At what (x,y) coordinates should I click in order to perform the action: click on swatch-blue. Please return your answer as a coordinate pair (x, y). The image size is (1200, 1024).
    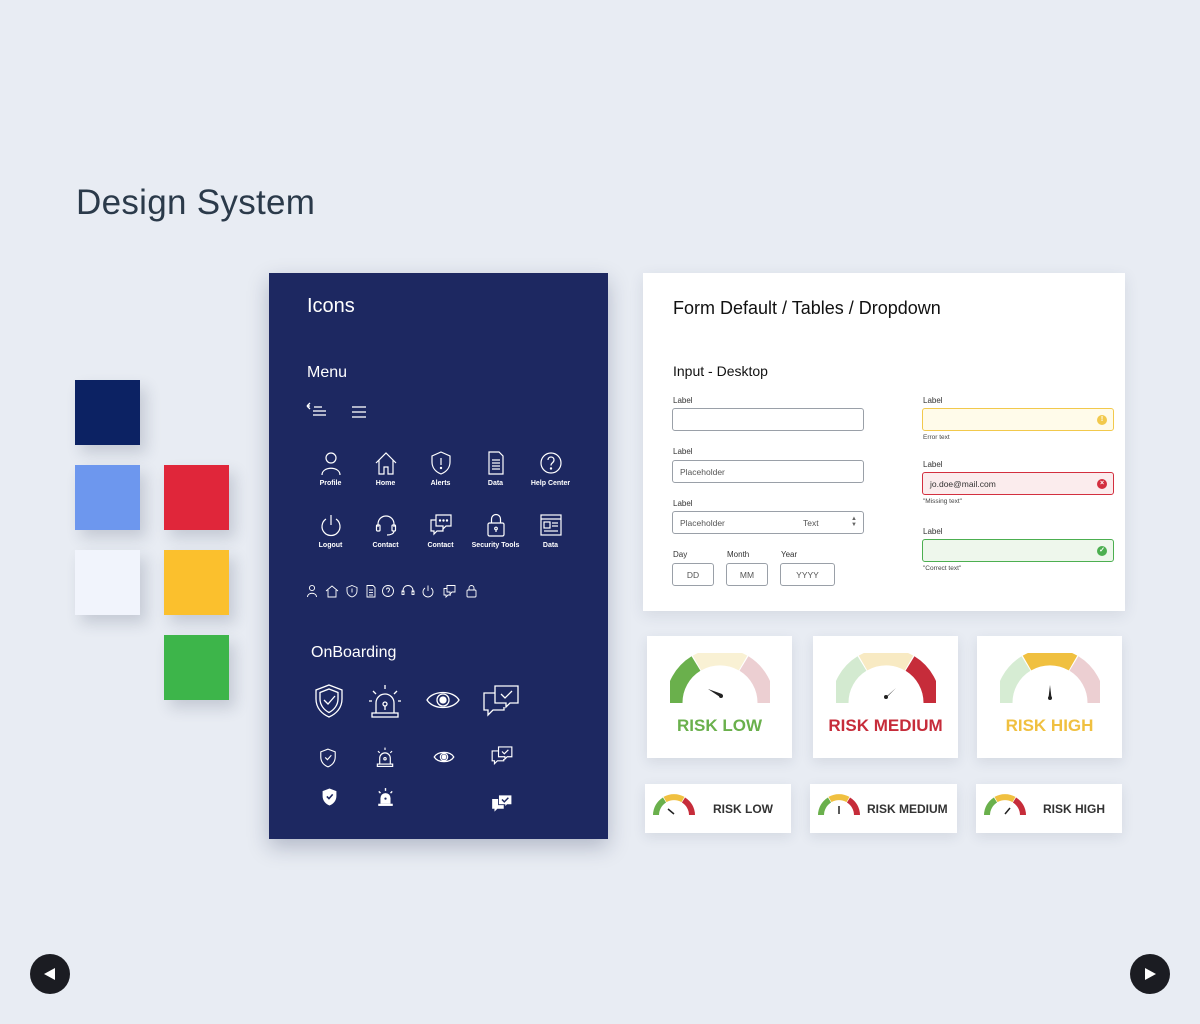
    Looking at the image, I should click on (107, 497).